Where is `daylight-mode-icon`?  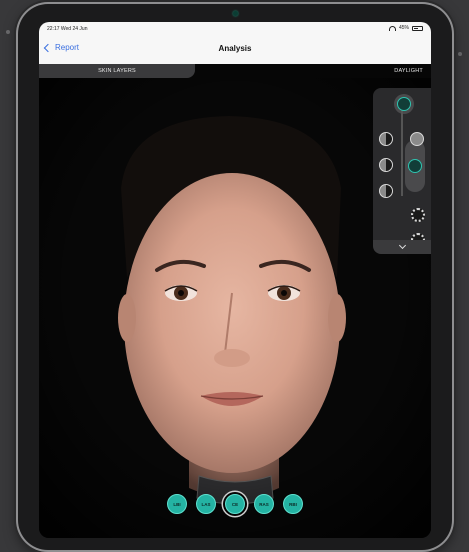
daylight-mode-icon is located at coordinates (404, 104).